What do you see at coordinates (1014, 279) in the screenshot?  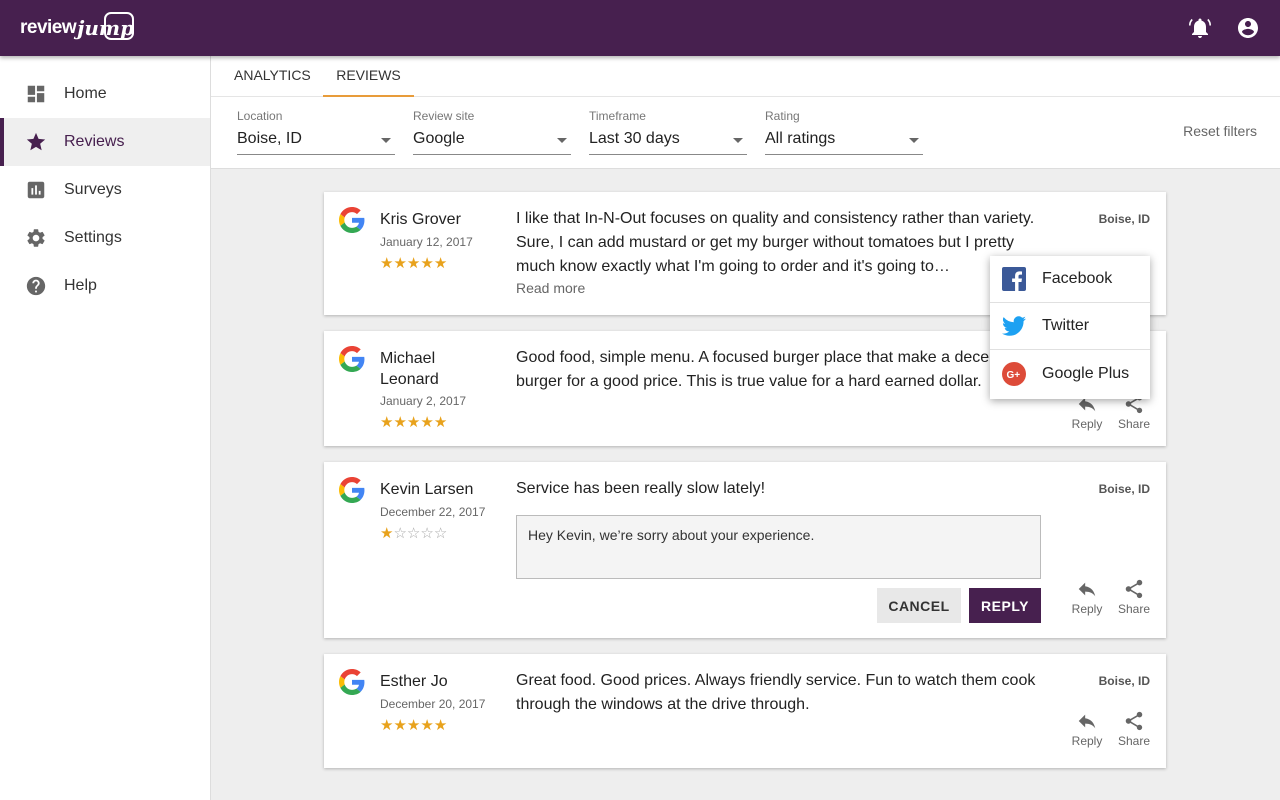 I see `facebook-icon` at bounding box center [1014, 279].